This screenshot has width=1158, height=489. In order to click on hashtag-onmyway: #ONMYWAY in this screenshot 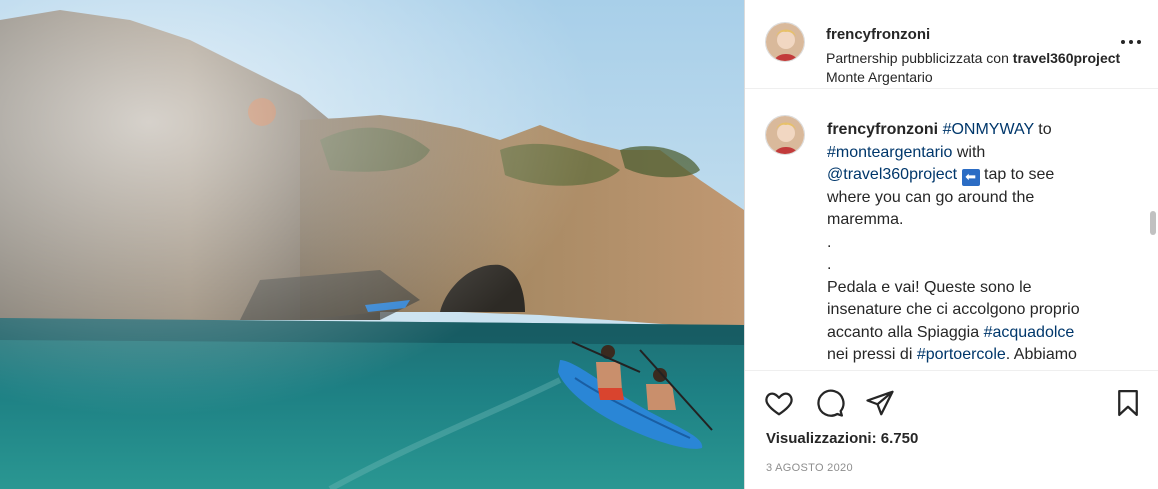, I will do `click(988, 129)`.